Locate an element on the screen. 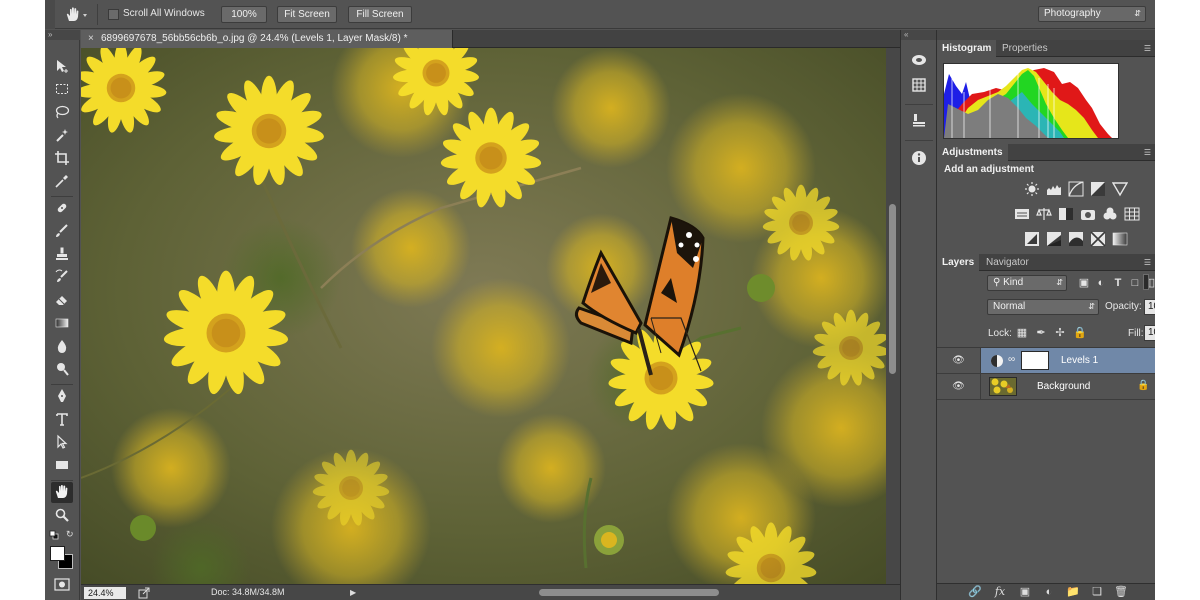 Image resolution: width=1200 pixels, height=600 pixels. blend-mode-select: Normal ⇵ is located at coordinates (1043, 307).